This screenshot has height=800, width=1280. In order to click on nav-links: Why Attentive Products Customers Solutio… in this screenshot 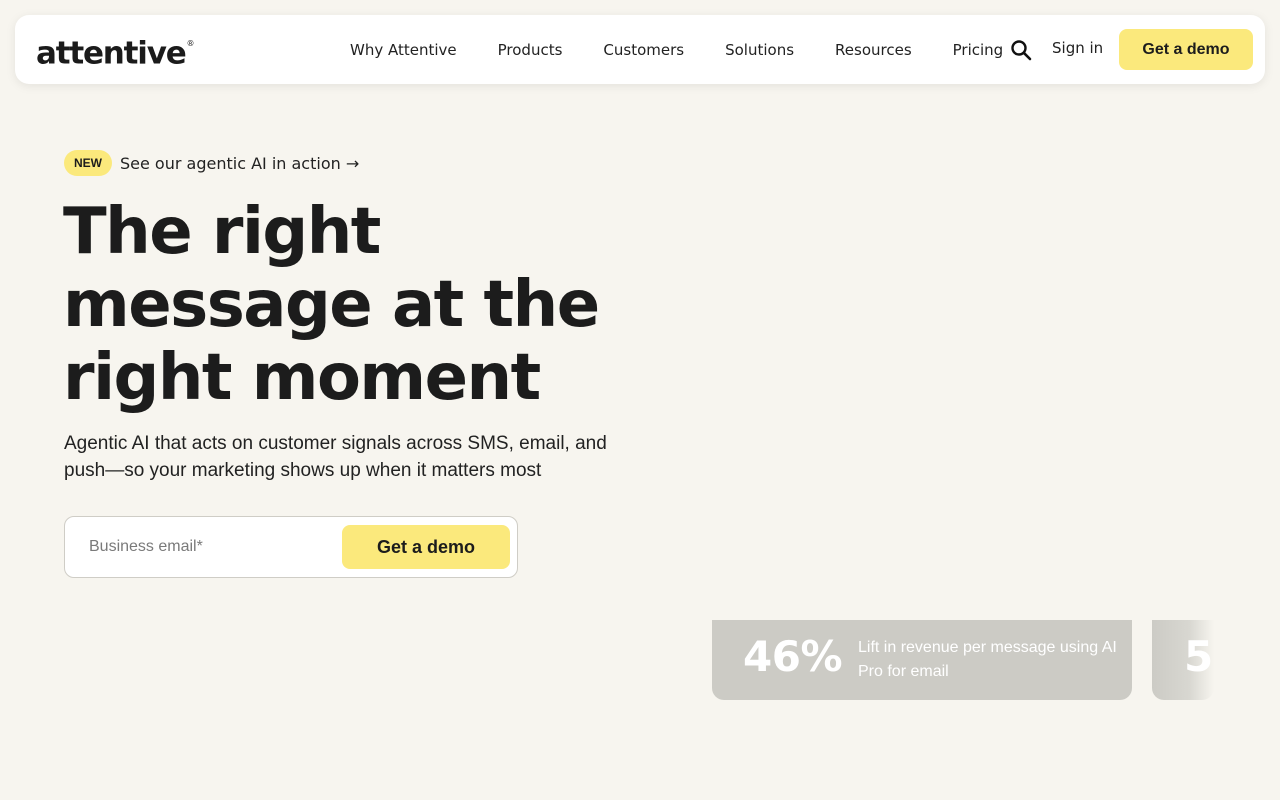, I will do `click(676, 49)`.